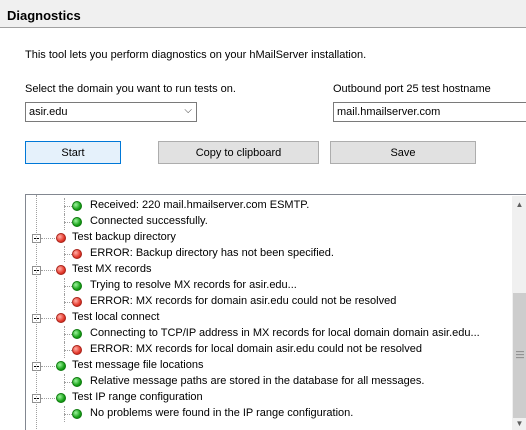 Image resolution: width=526 pixels, height=430 pixels. What do you see at coordinates (256, 222) in the screenshot?
I see `tree-item: Connected successfully.` at bounding box center [256, 222].